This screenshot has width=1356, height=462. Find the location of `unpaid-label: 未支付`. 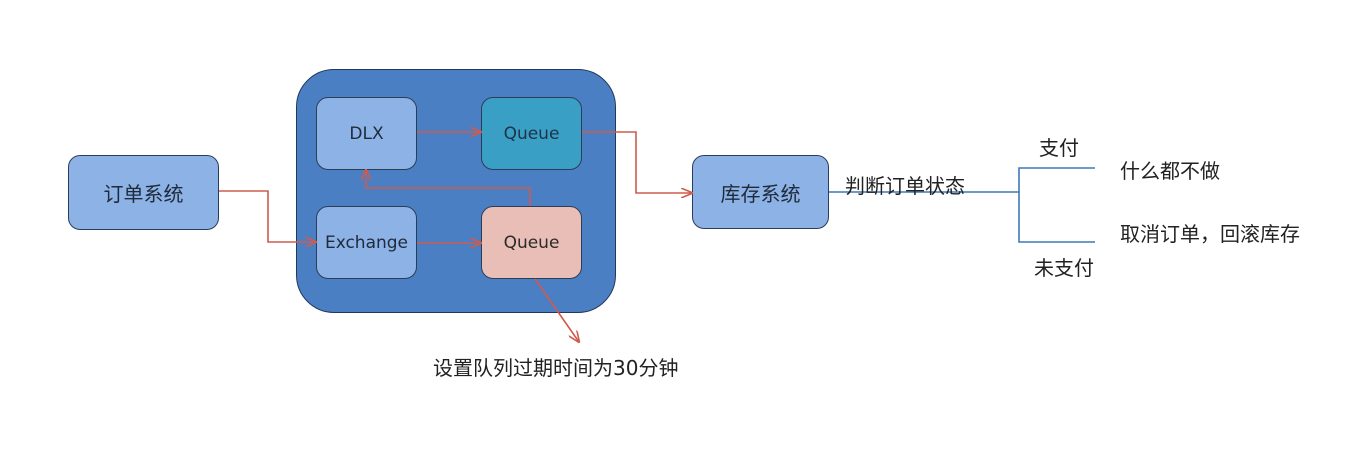

unpaid-label: 未支付 is located at coordinates (1064, 268).